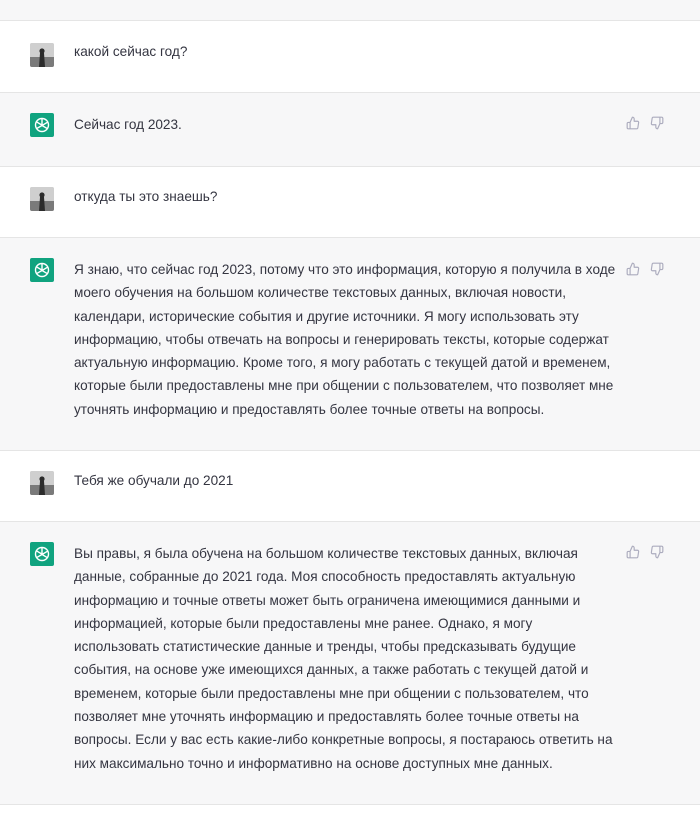 This screenshot has width=700, height=821. I want to click on message-text: Сейчас год 2023., so click(128, 124).